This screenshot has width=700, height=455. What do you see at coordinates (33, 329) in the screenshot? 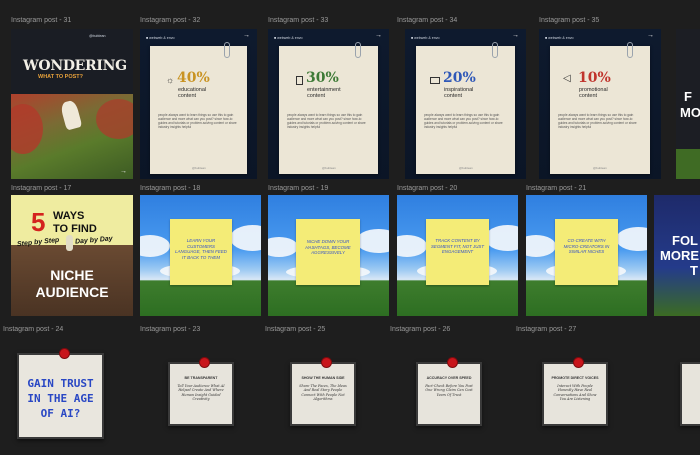
I see `frame-label: Instagram post - 24` at bounding box center [33, 329].